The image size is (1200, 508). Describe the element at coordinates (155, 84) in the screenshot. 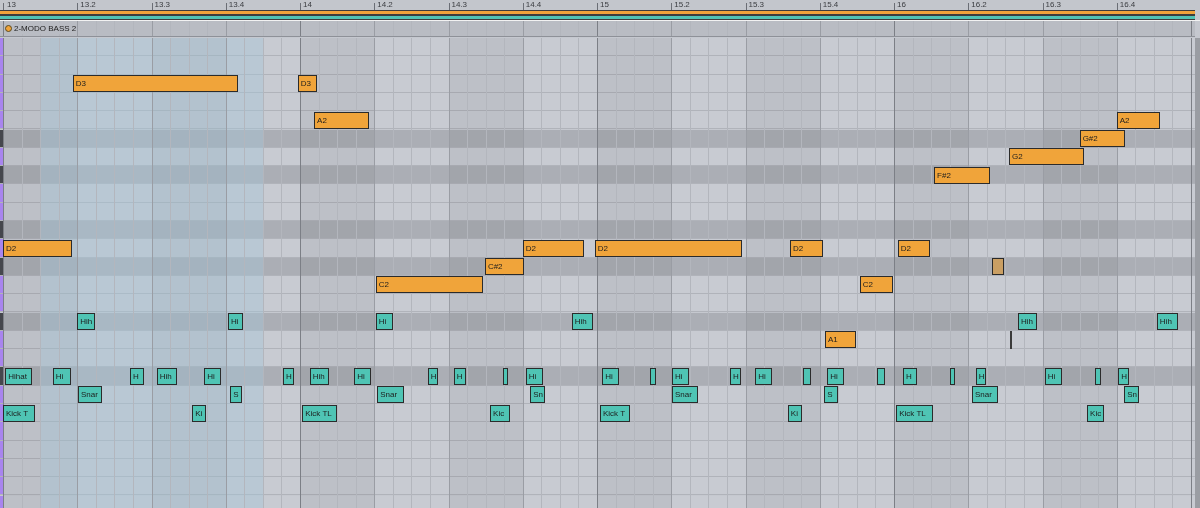

I see `midi-note: D3` at that location.